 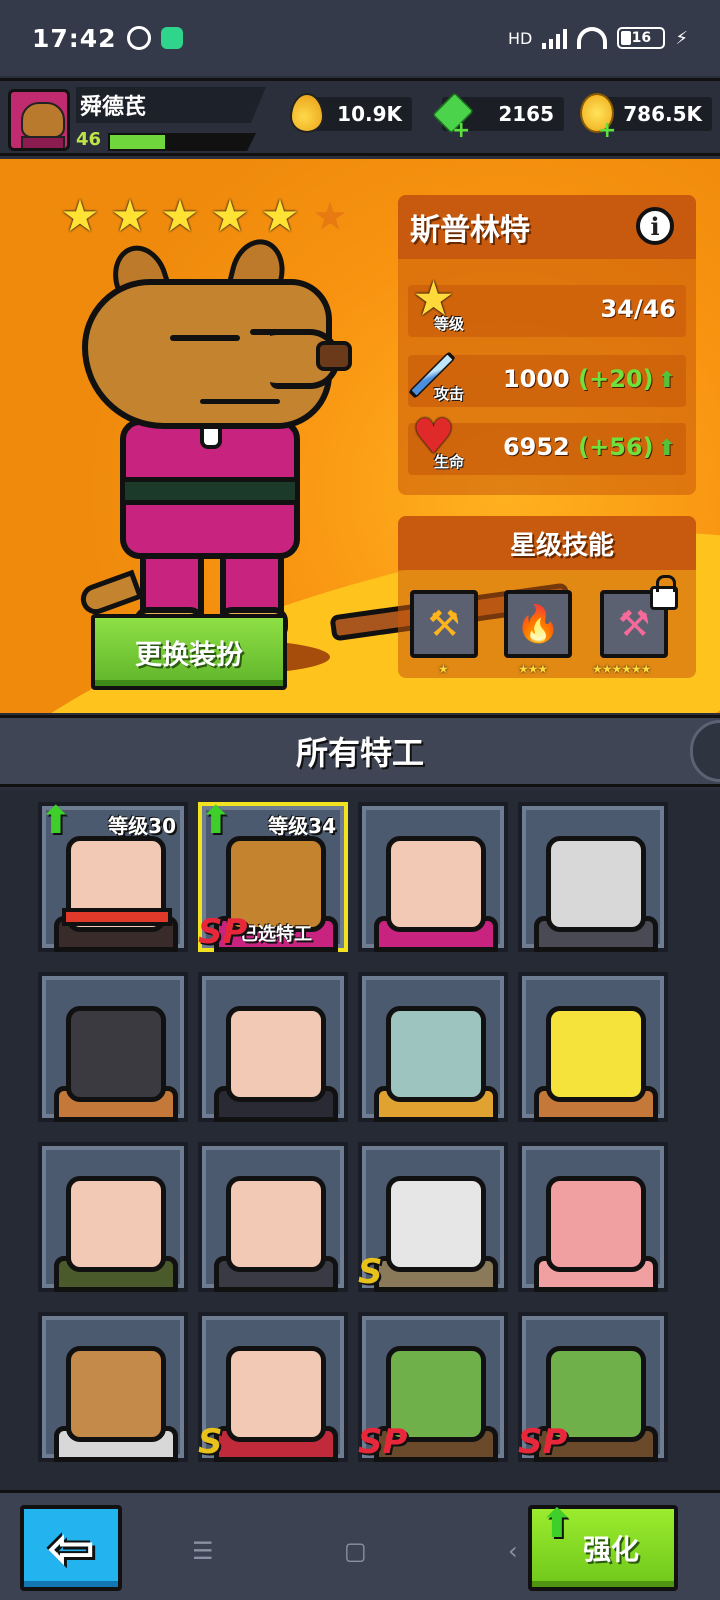 What do you see at coordinates (113, 875) in the screenshot?
I see `agent-card: ⬆ 等级30` at bounding box center [113, 875].